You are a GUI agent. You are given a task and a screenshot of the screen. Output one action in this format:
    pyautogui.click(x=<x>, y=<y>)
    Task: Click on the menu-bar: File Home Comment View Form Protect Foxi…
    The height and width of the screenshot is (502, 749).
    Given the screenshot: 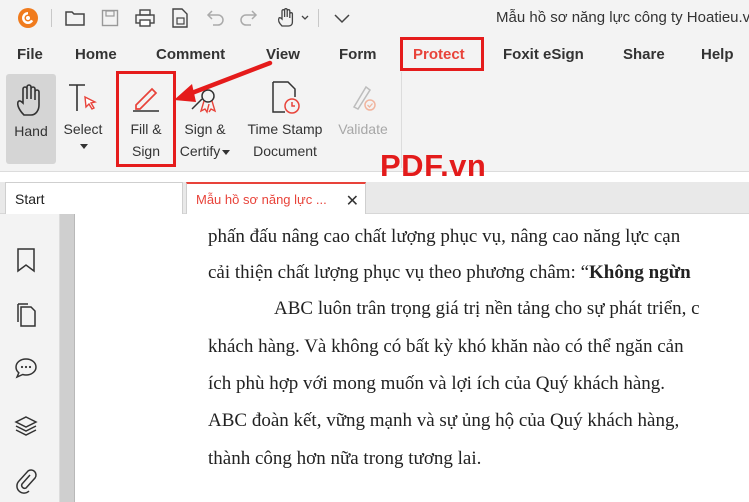 What is the action you would take?
    pyautogui.click(x=374, y=54)
    